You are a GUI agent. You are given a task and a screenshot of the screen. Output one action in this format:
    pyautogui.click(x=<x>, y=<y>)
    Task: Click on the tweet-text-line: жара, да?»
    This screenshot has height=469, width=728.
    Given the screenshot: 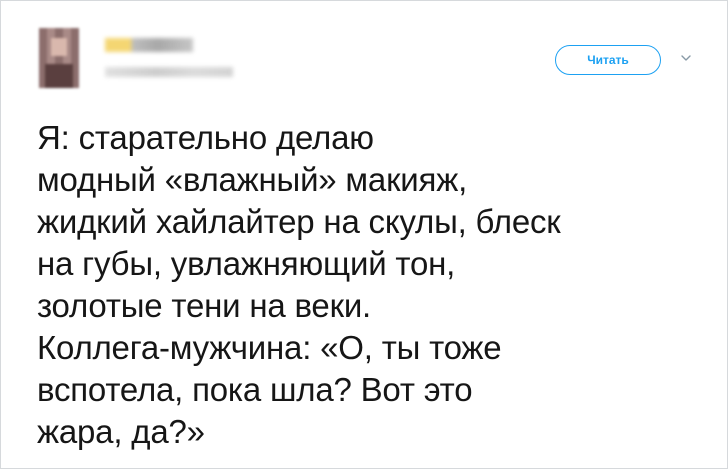 What is the action you would take?
    pyautogui.click(x=121, y=431)
    